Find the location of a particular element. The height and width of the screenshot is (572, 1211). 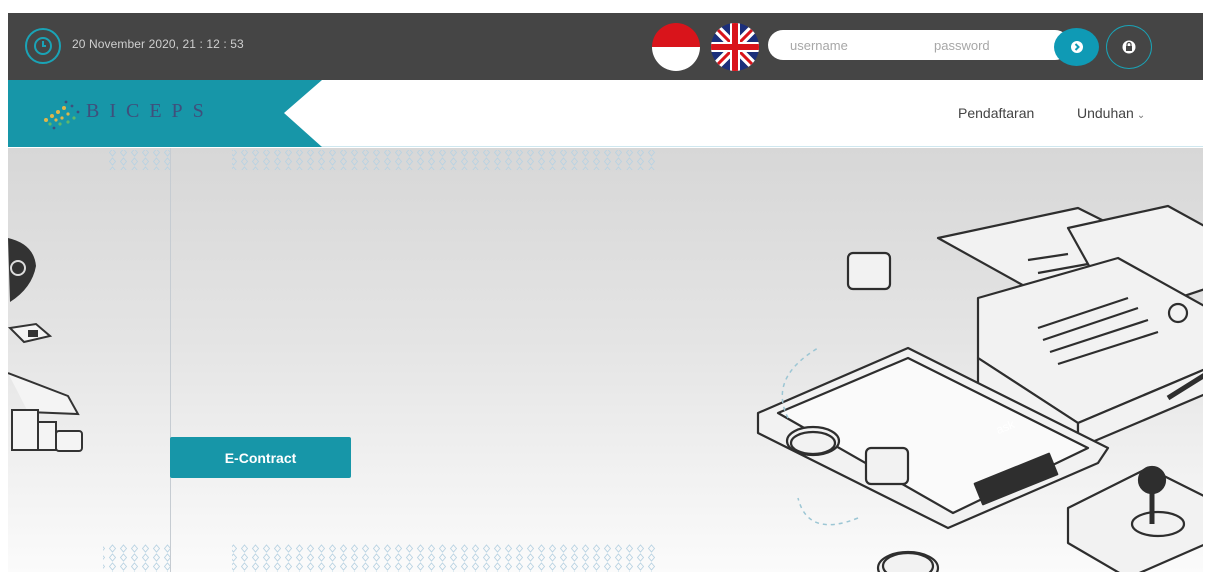

password-input is located at coordinates (994, 45).